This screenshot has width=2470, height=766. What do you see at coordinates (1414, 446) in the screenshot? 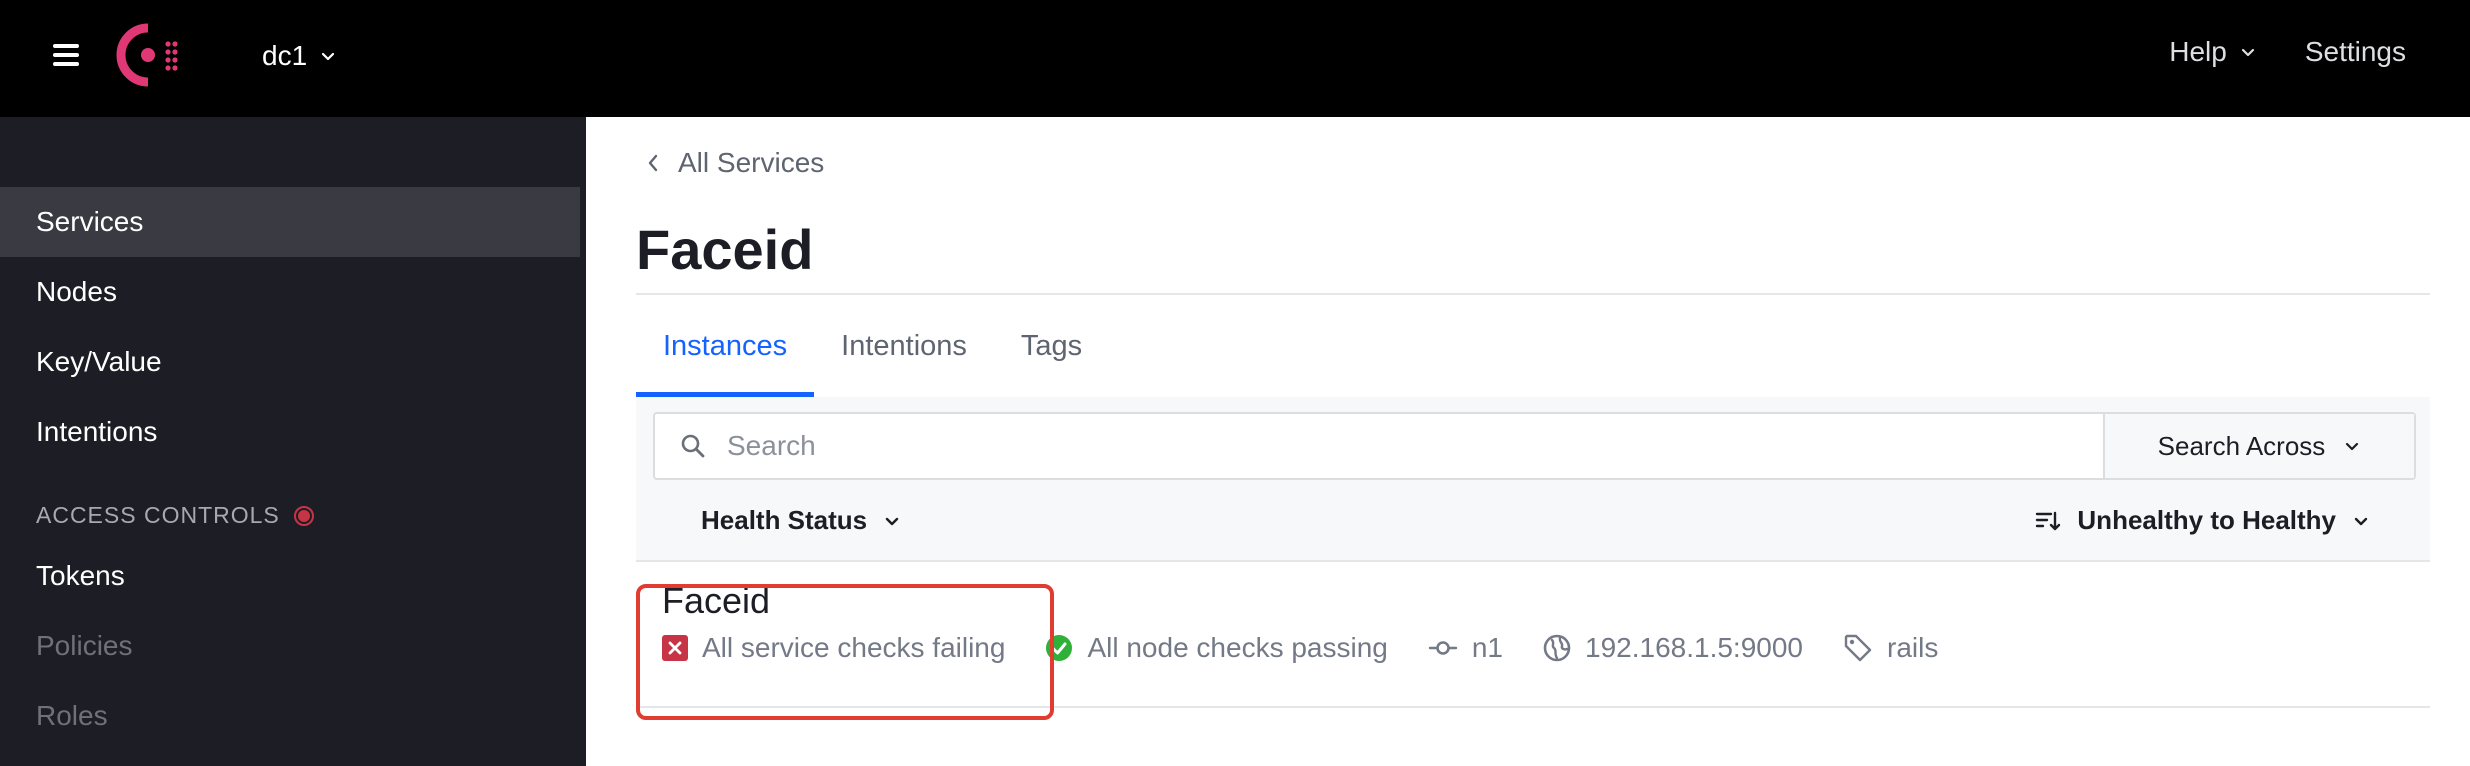
I see `search-input` at bounding box center [1414, 446].